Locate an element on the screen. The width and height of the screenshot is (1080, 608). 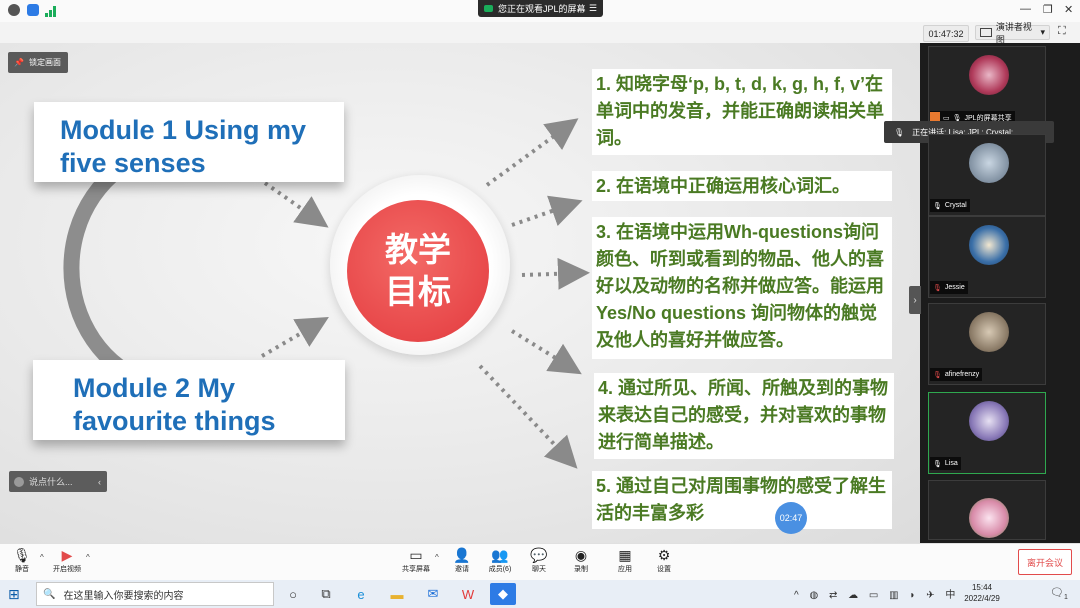
module-1-box: Module 1 Using my five senses is located at coordinates (189, 142).